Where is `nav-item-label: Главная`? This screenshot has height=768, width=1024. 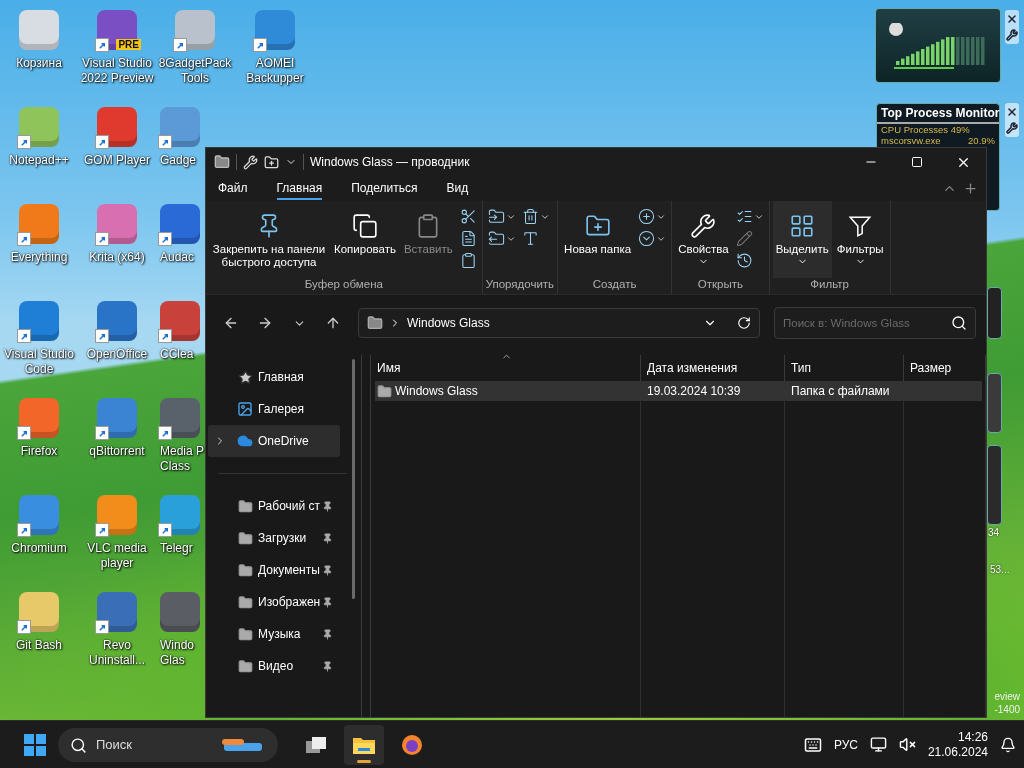 nav-item-label: Главная is located at coordinates (281, 377).